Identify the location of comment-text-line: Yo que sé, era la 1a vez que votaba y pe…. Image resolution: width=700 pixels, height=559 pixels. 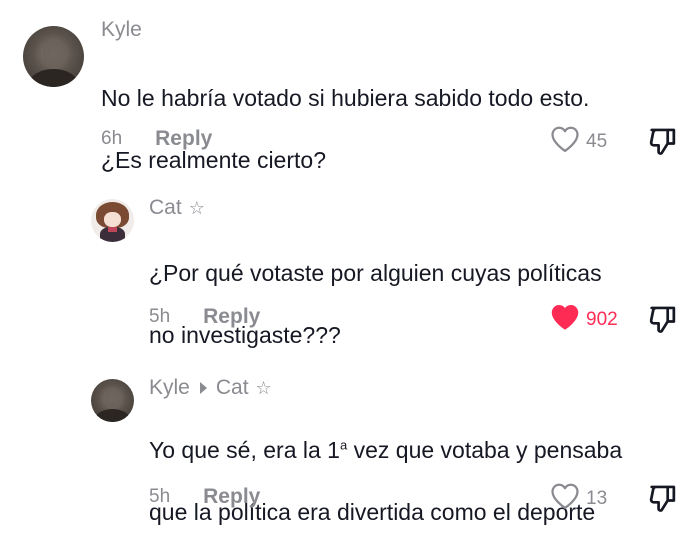
(385, 450).